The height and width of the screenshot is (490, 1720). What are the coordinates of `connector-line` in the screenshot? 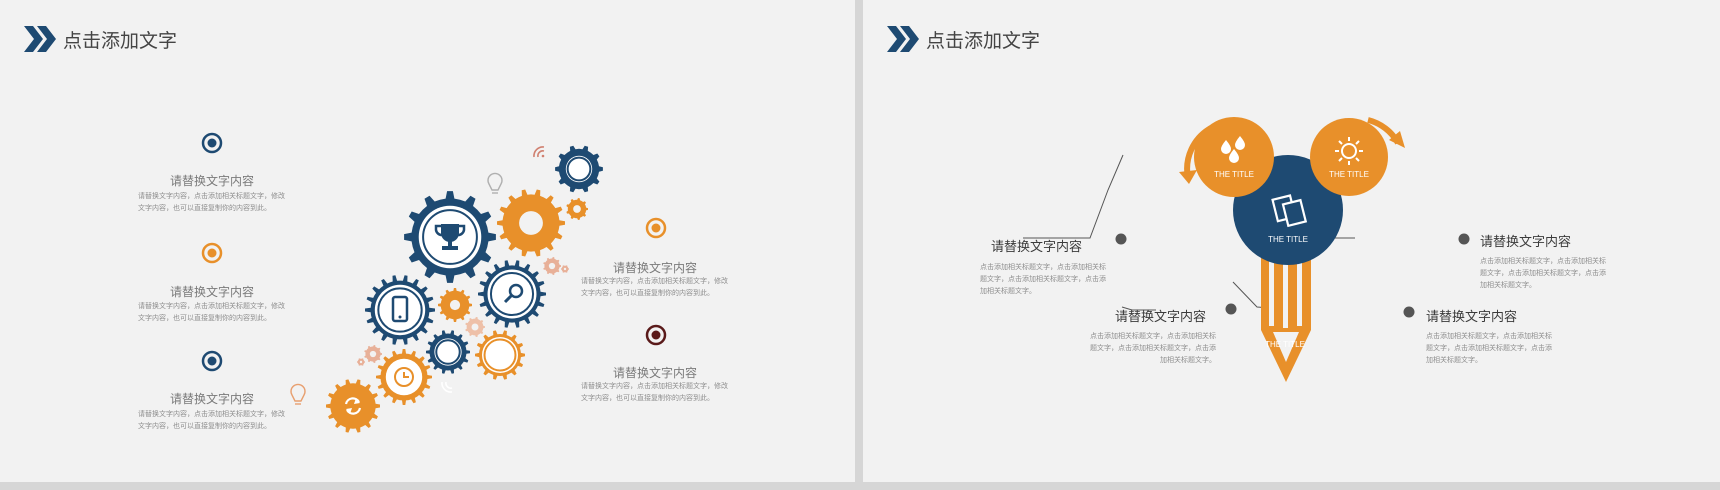 It's located at (1073, 196).